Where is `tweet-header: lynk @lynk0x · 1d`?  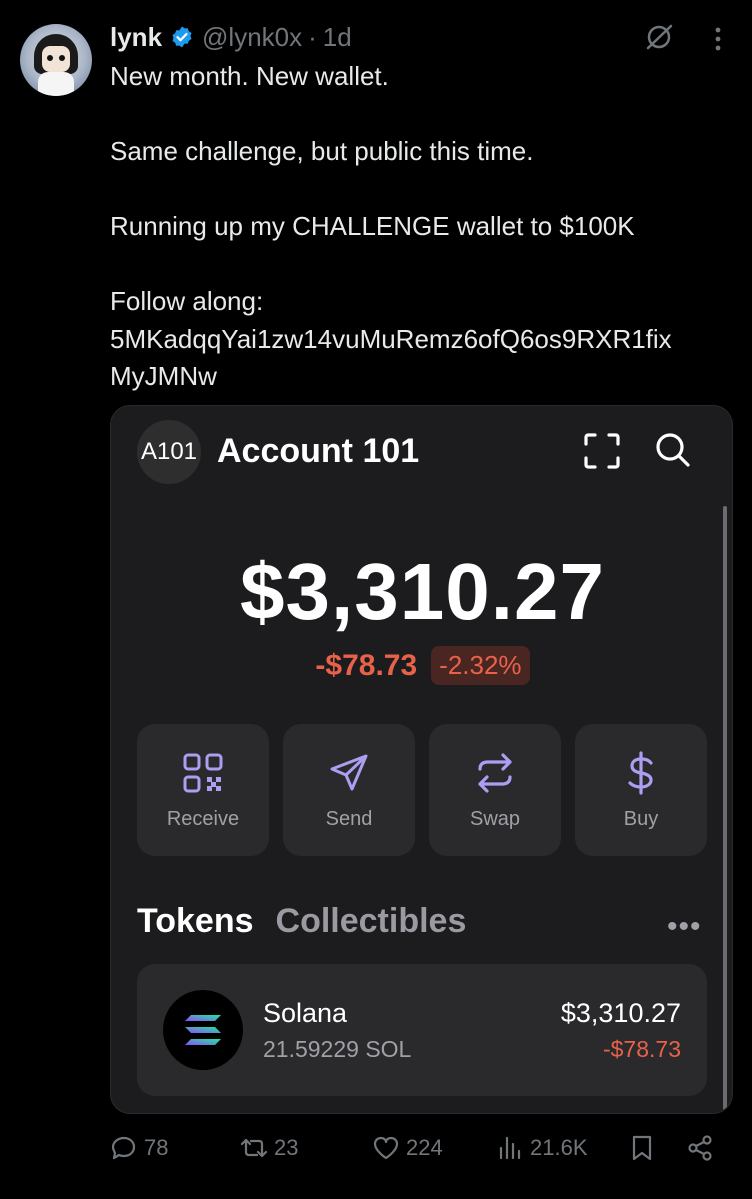
tweet-header: lynk @lynk0x · 1d is located at coordinates (231, 37).